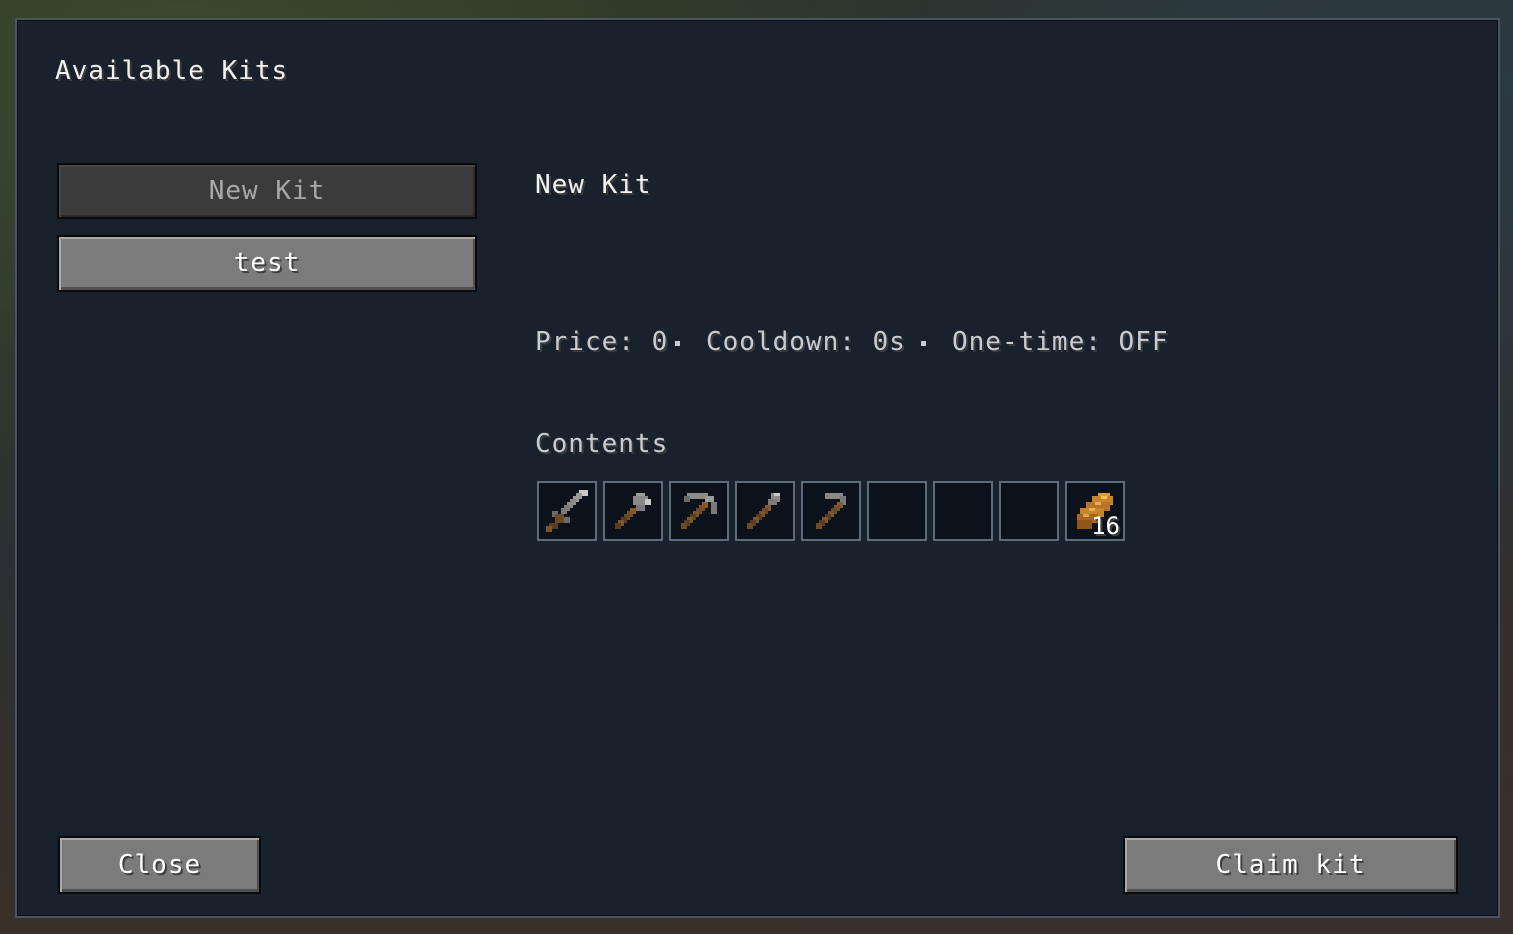 The width and height of the screenshot is (1513, 934). What do you see at coordinates (602, 342) in the screenshot?
I see `kit-price: Price: 0` at bounding box center [602, 342].